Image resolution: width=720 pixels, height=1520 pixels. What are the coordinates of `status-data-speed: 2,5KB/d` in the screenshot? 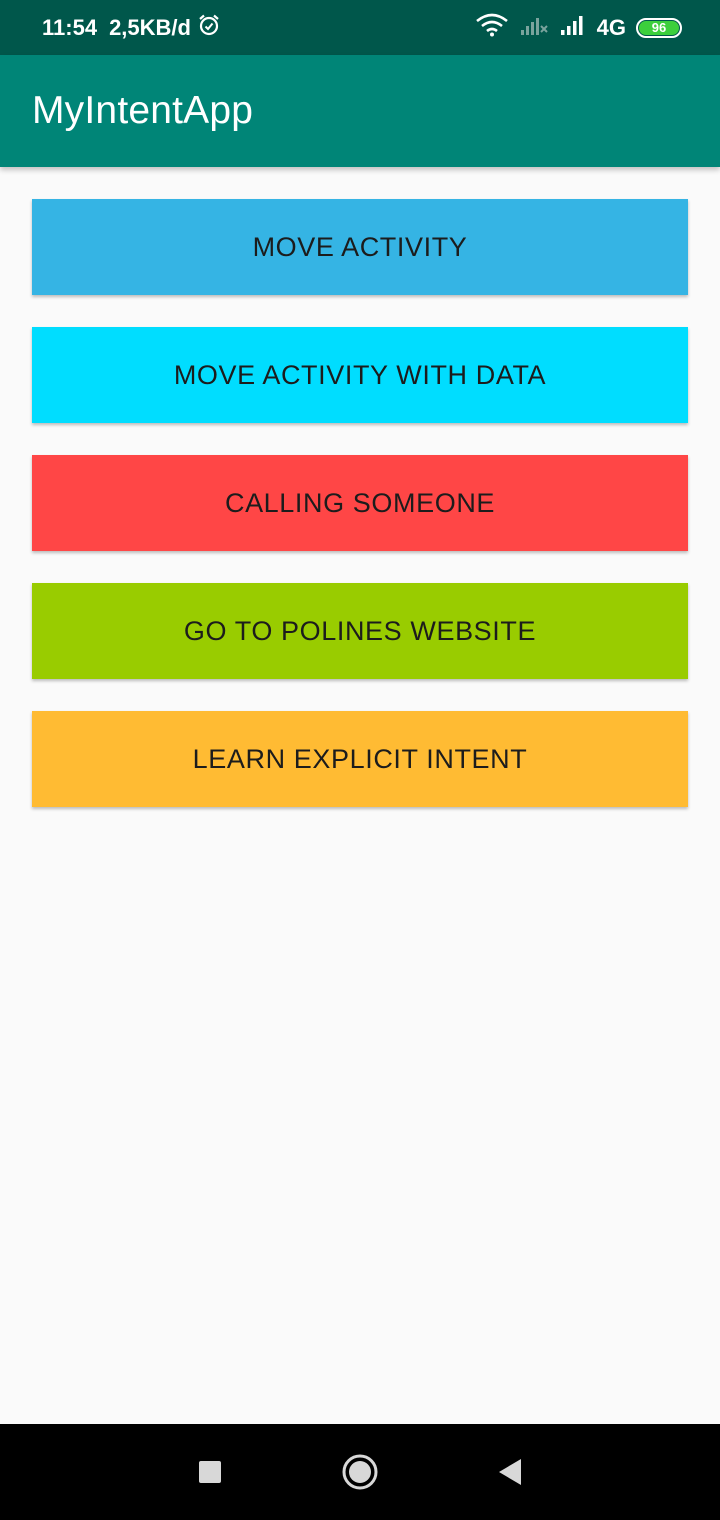 It's located at (150, 27).